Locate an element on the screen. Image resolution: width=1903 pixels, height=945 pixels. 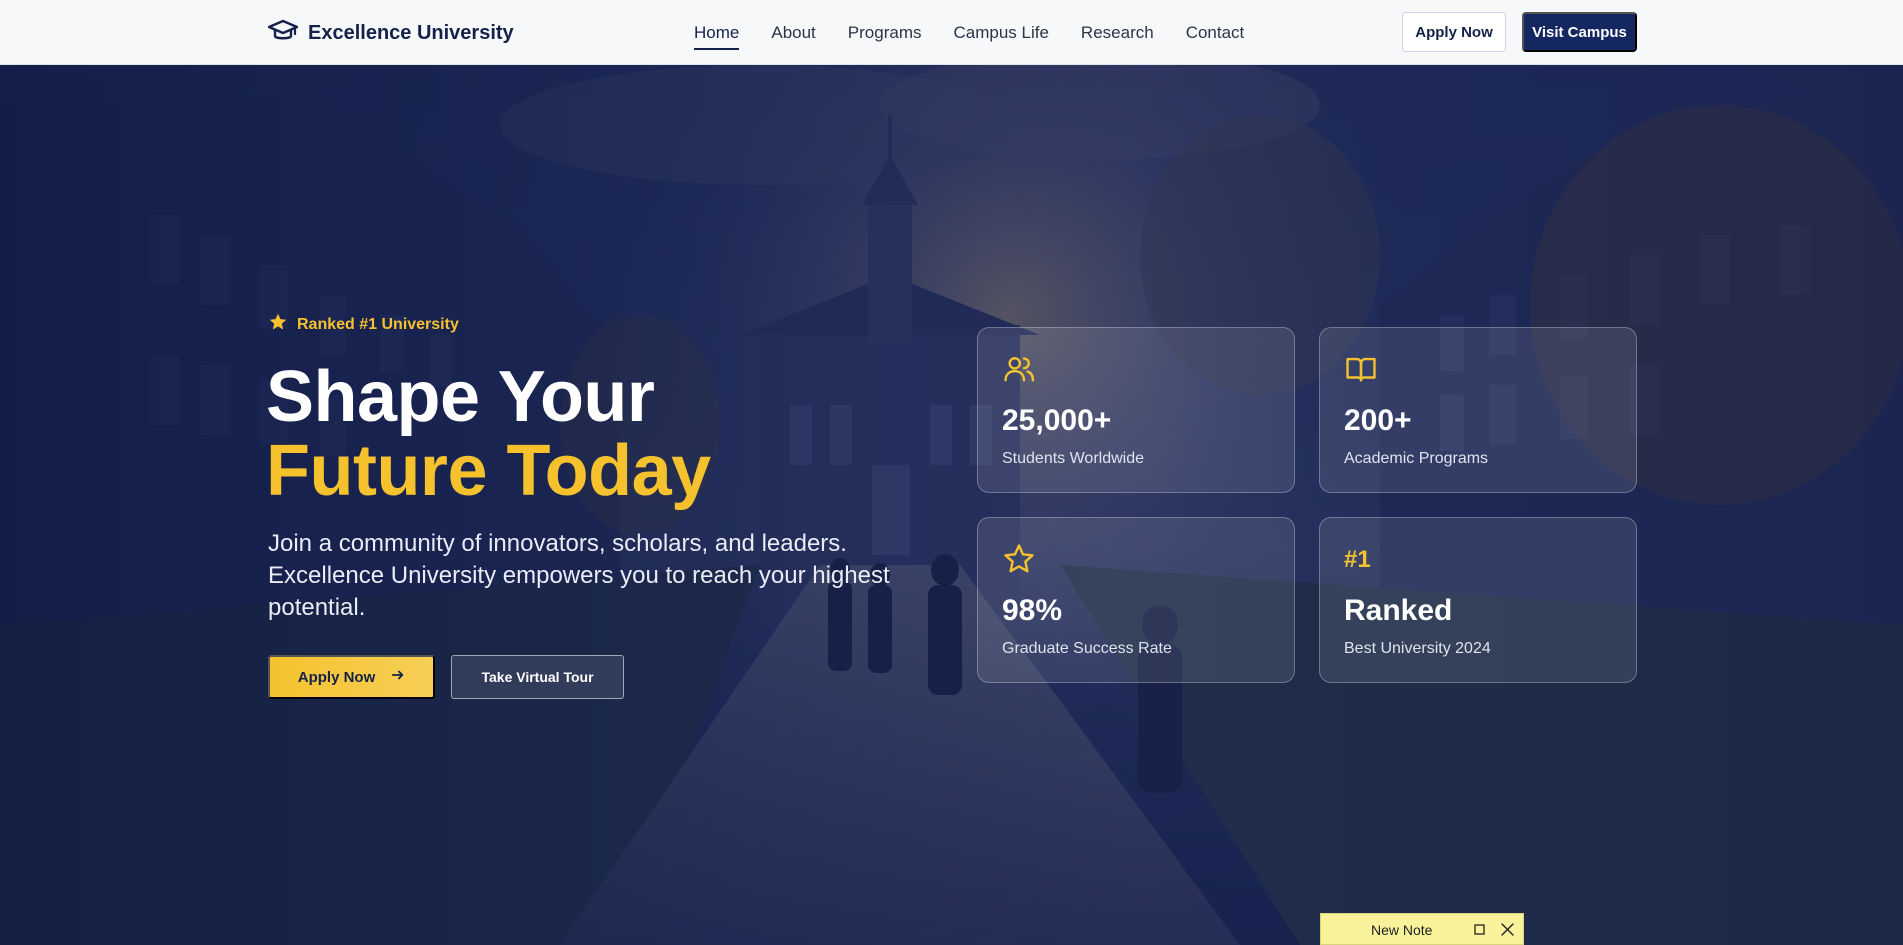
arrow-right-icon is located at coordinates (398, 677).